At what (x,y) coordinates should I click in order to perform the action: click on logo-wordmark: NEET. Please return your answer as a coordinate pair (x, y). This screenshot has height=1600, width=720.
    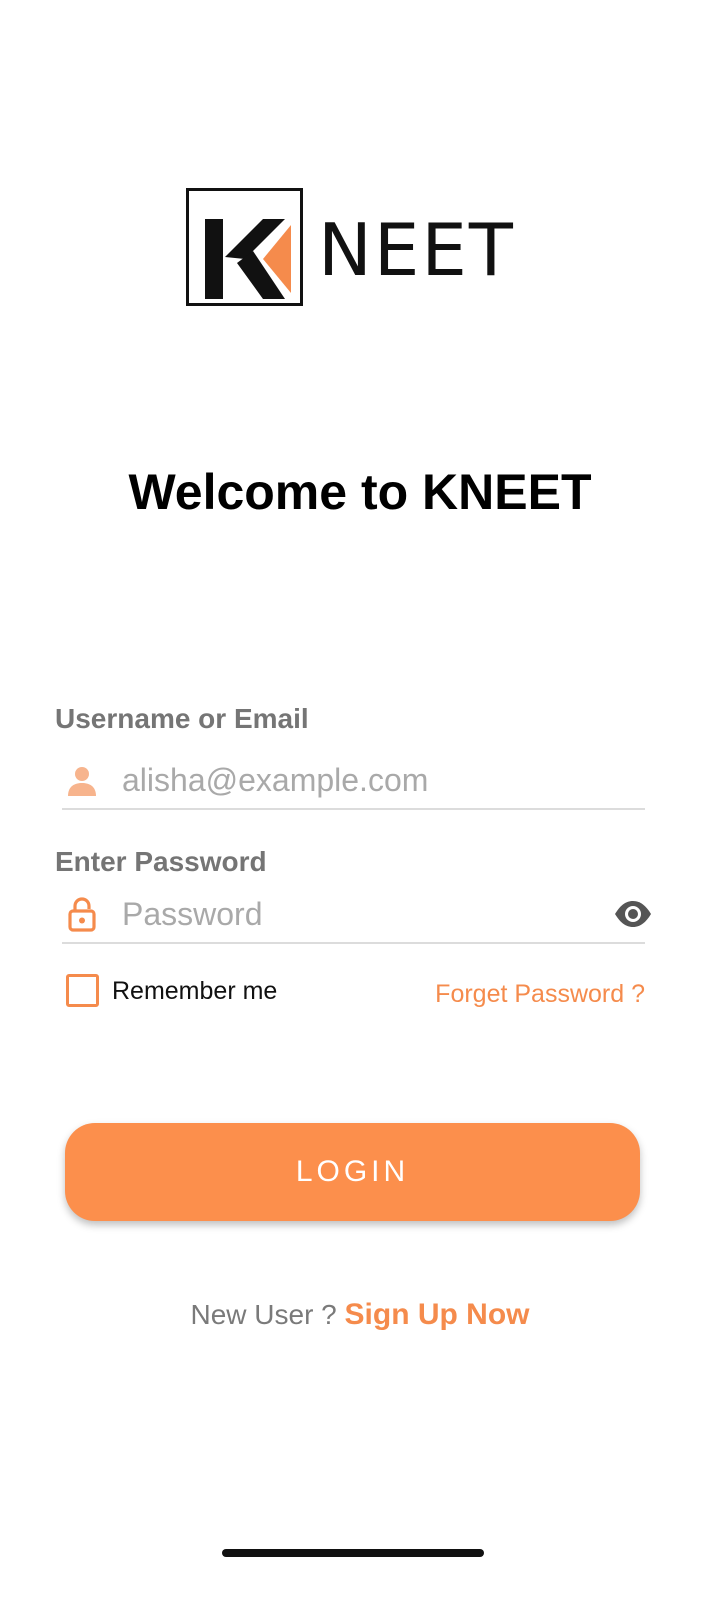
    Looking at the image, I should click on (416, 250).